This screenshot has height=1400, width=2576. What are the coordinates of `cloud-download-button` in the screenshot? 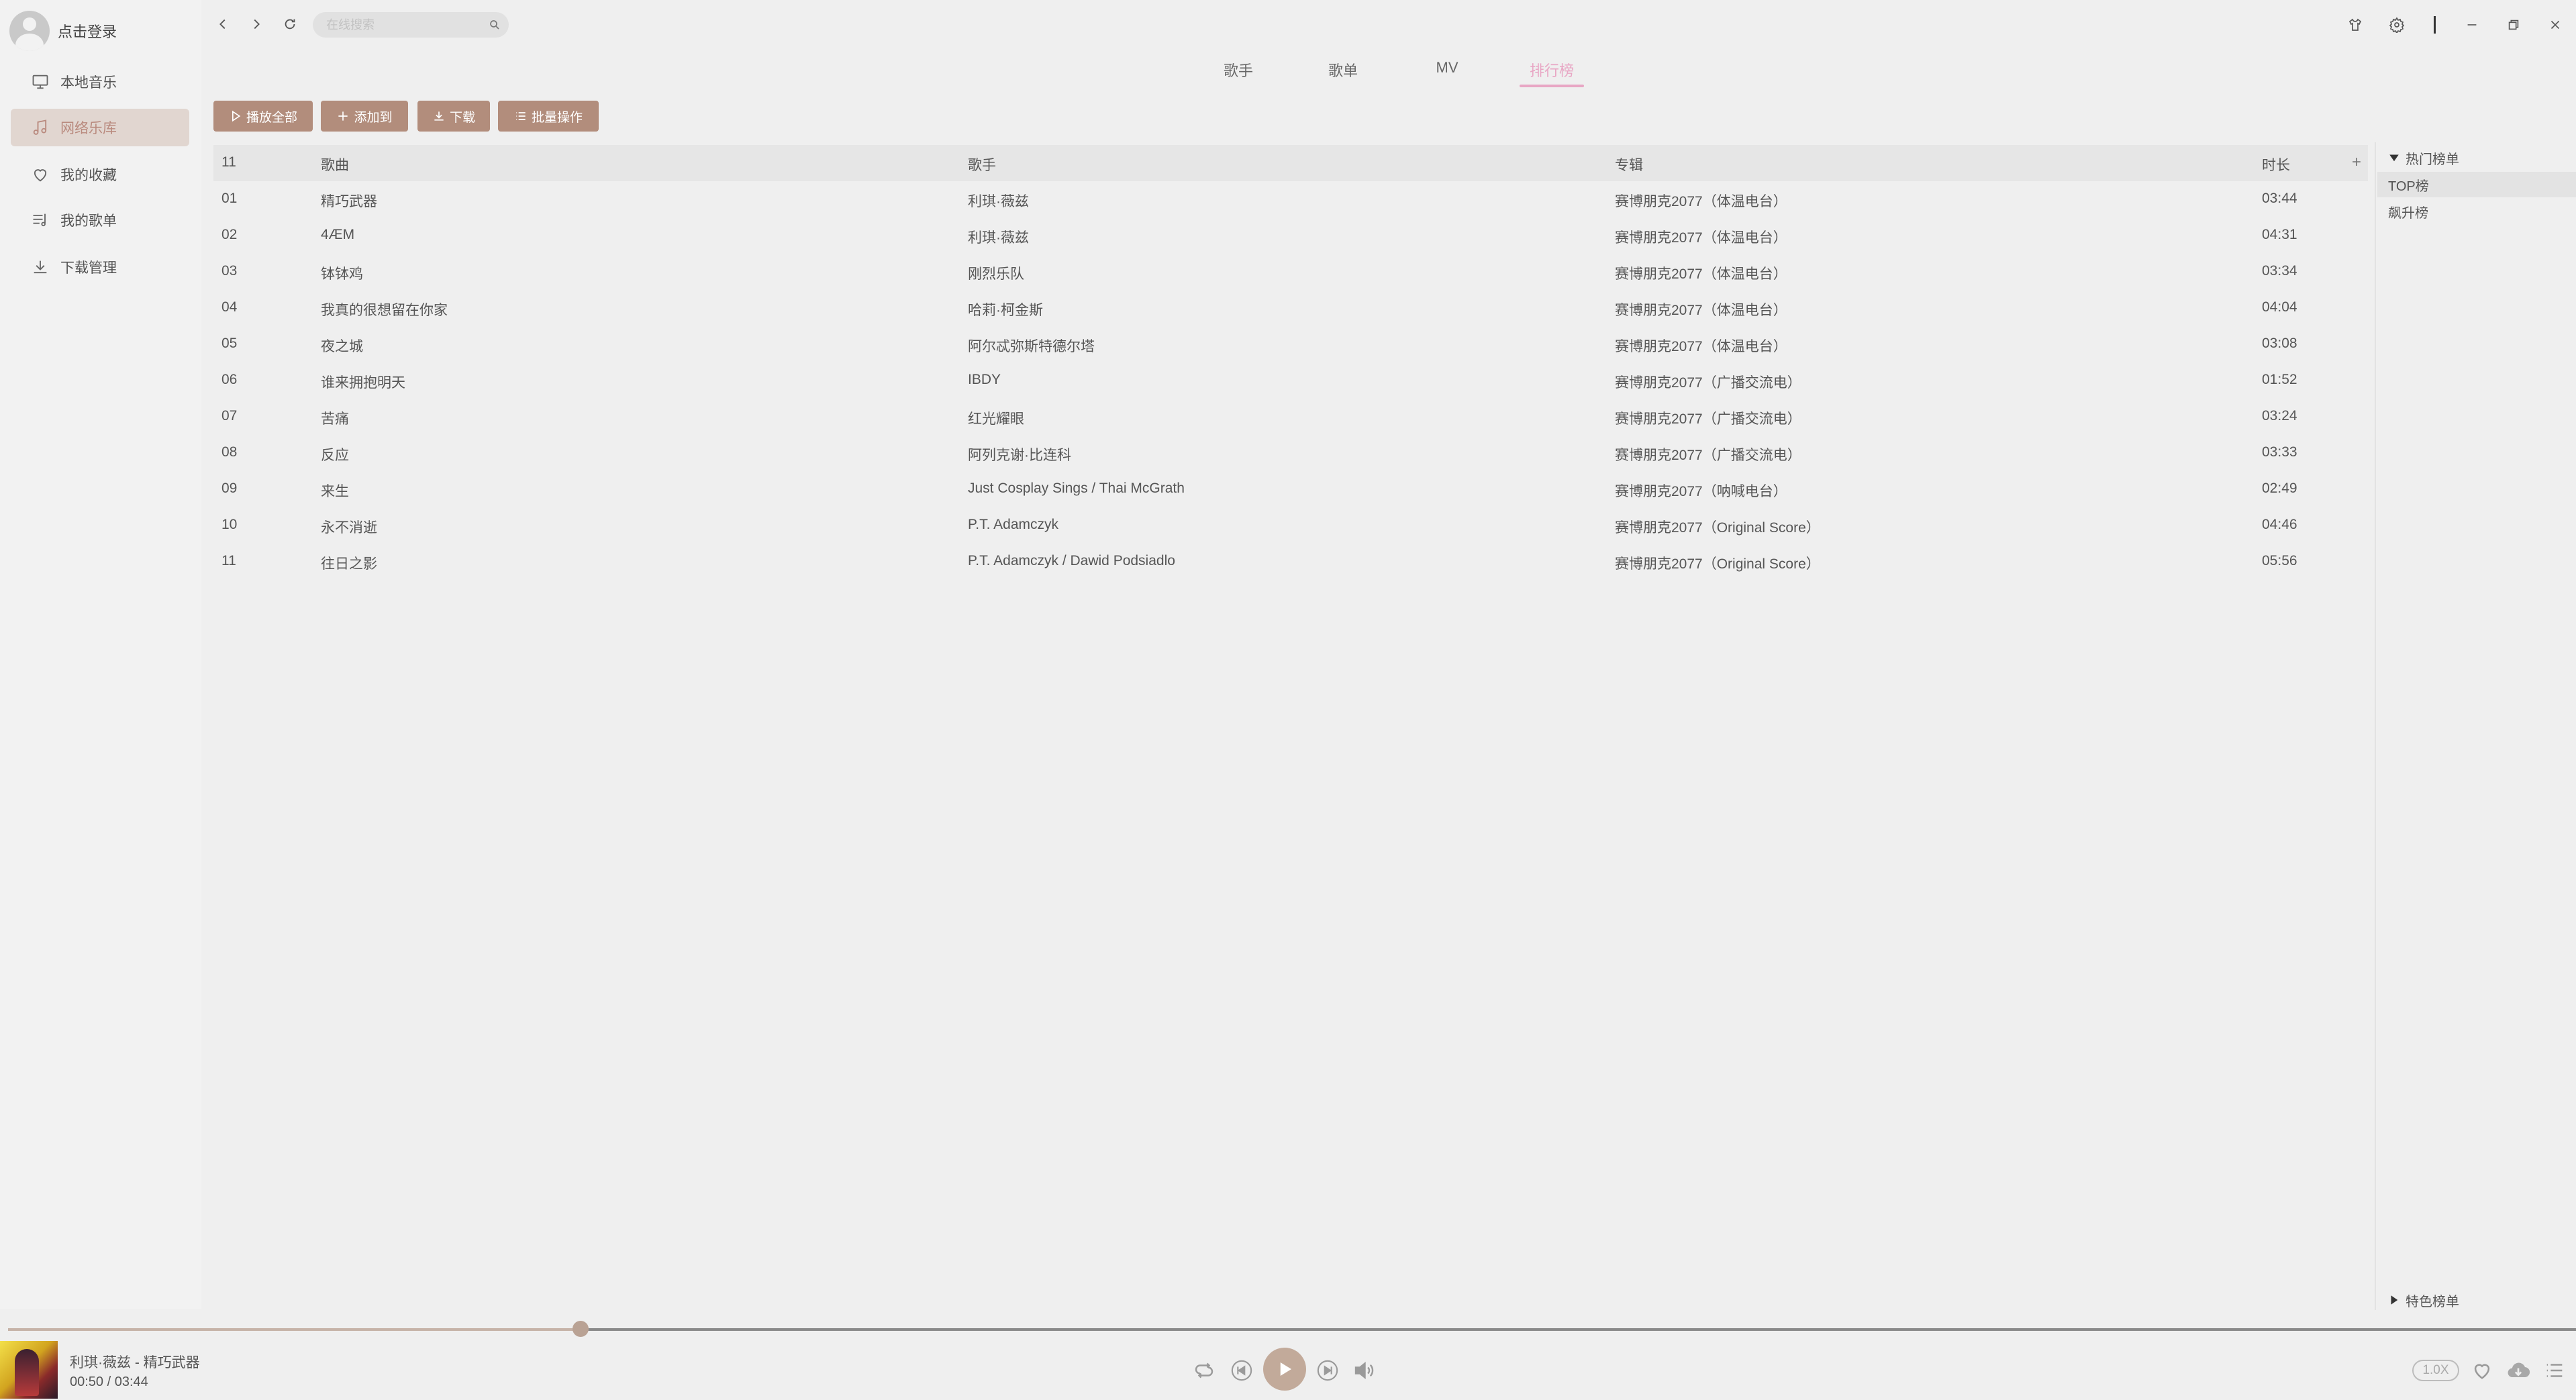 It's located at (2518, 1370).